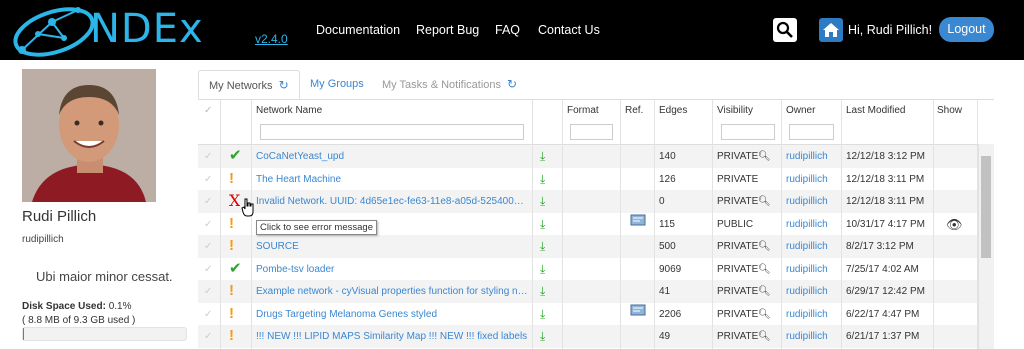 The width and height of the screenshot is (1024, 349). I want to click on col-ref: Ref., so click(634, 110).